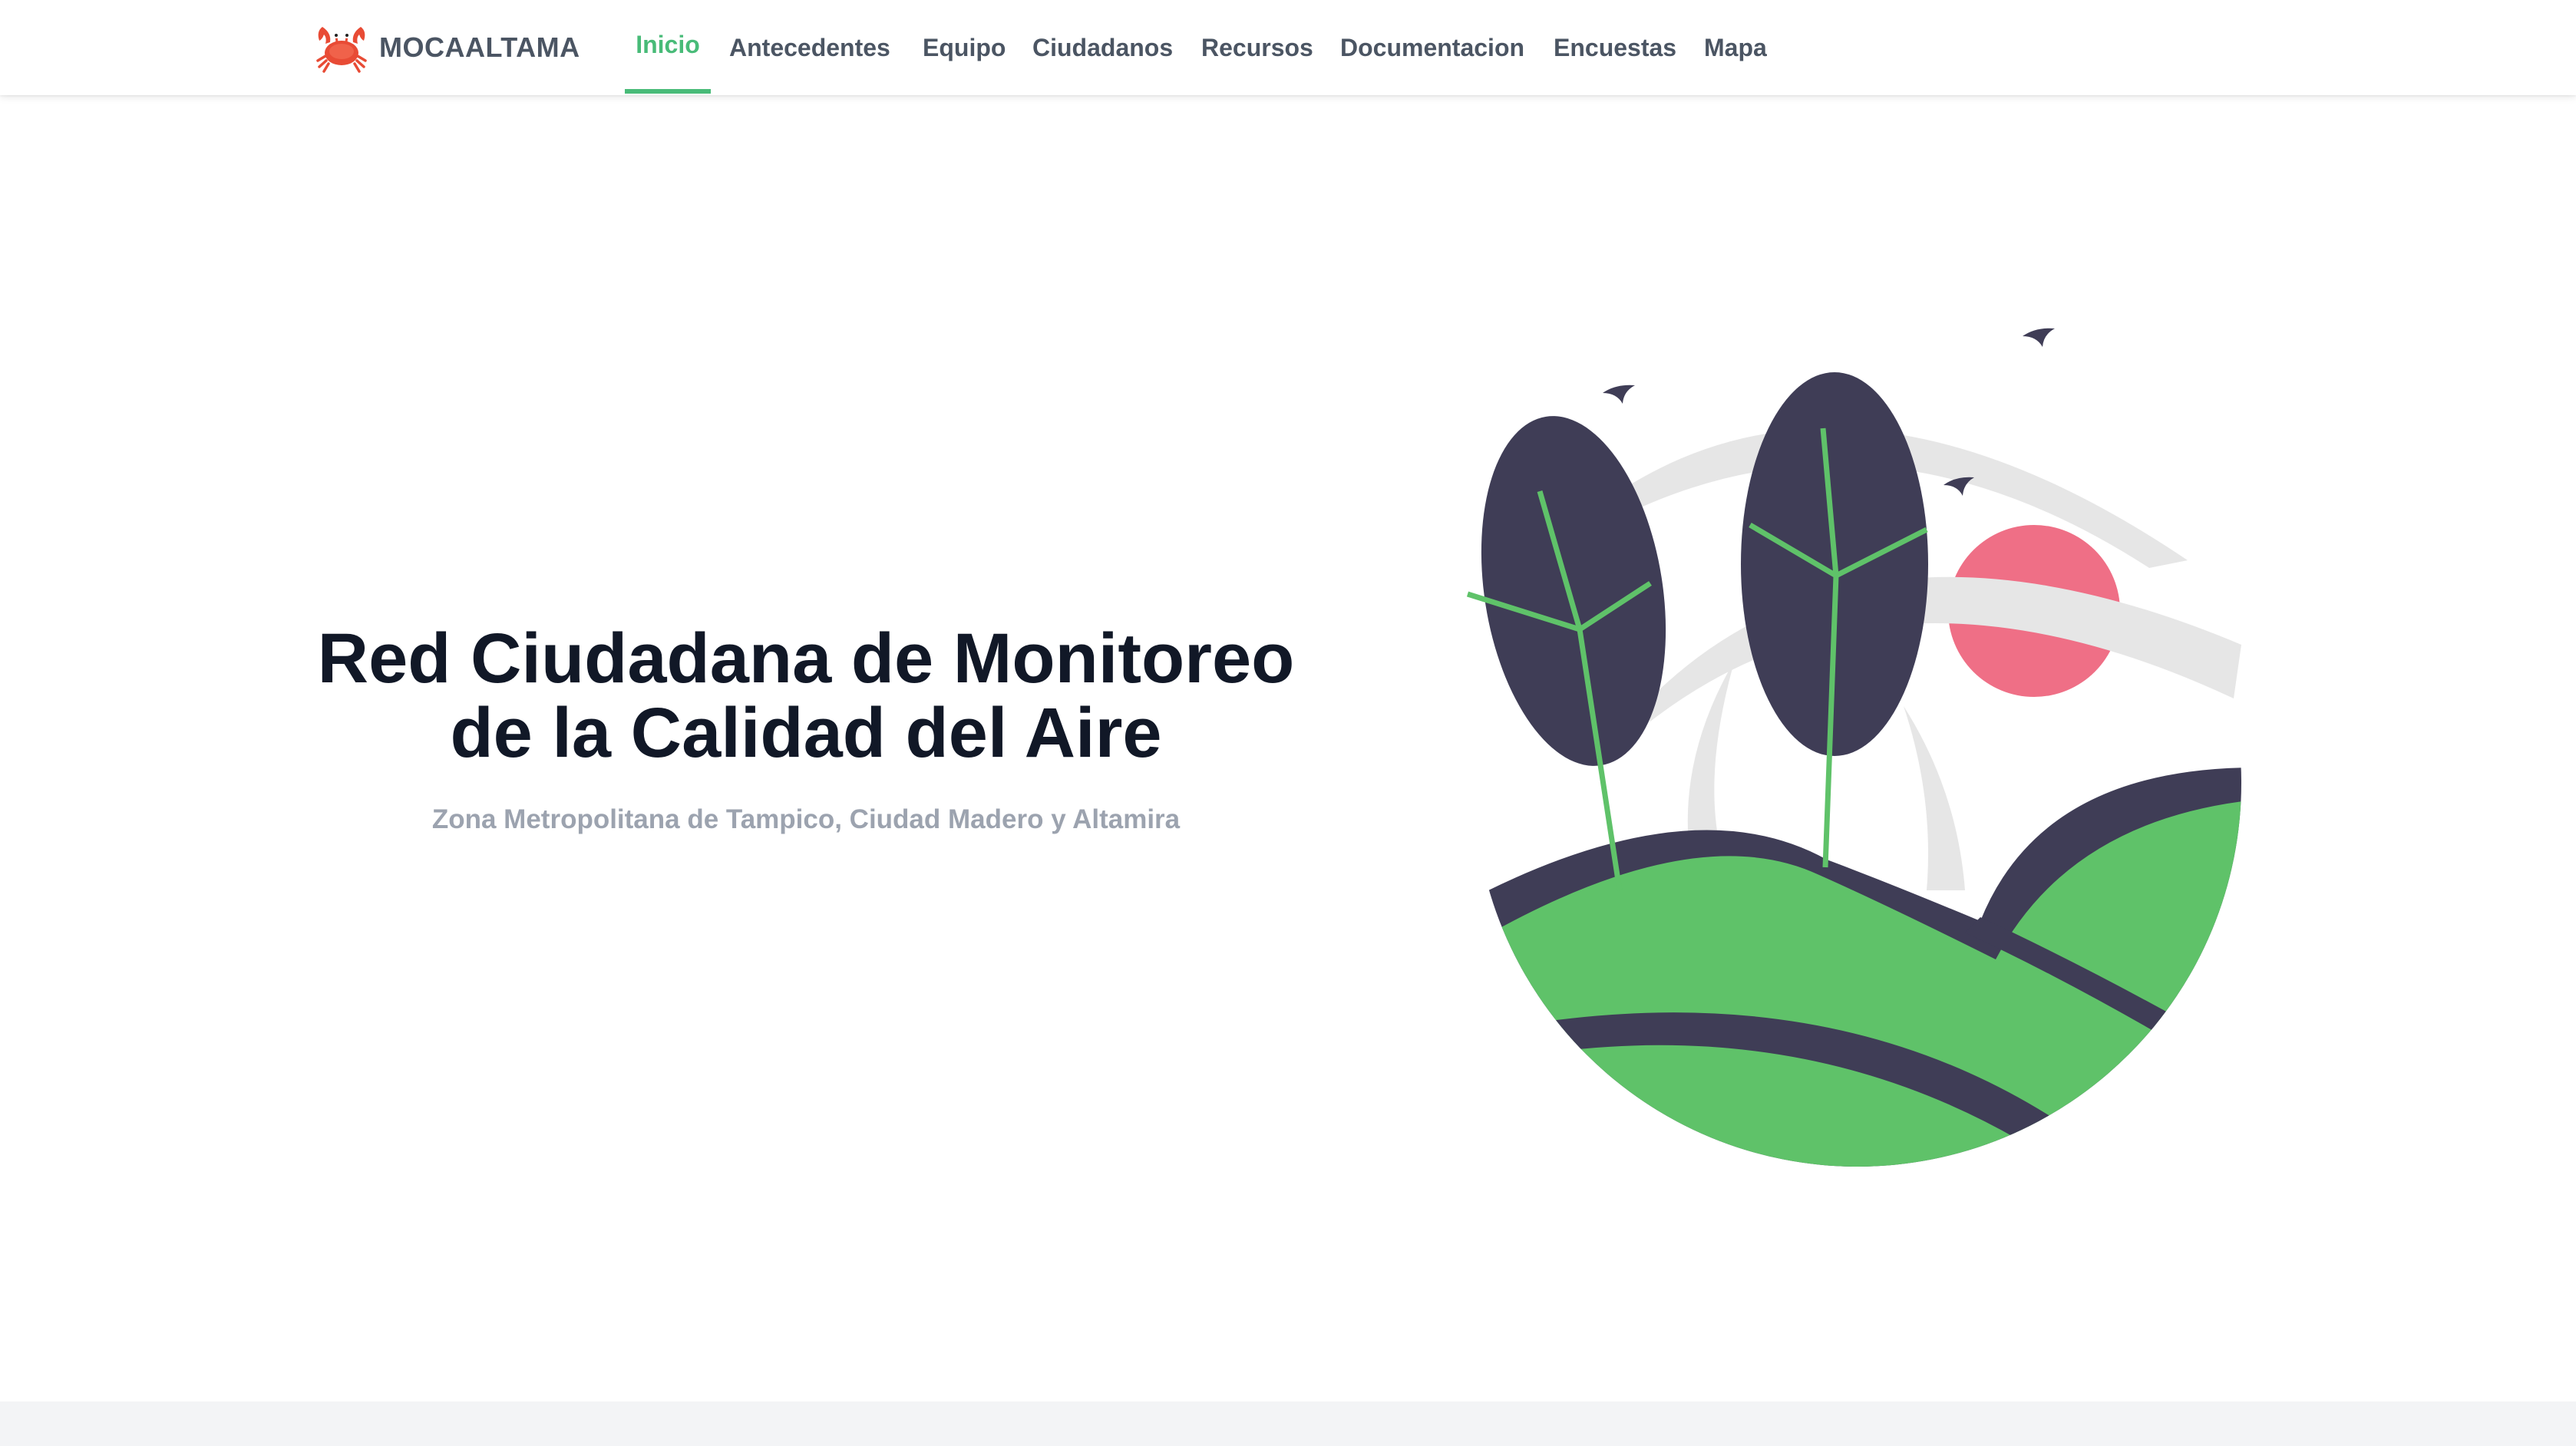  What do you see at coordinates (806, 733) in the screenshot?
I see `hero-title-line-2: de la Calidad del Aire` at bounding box center [806, 733].